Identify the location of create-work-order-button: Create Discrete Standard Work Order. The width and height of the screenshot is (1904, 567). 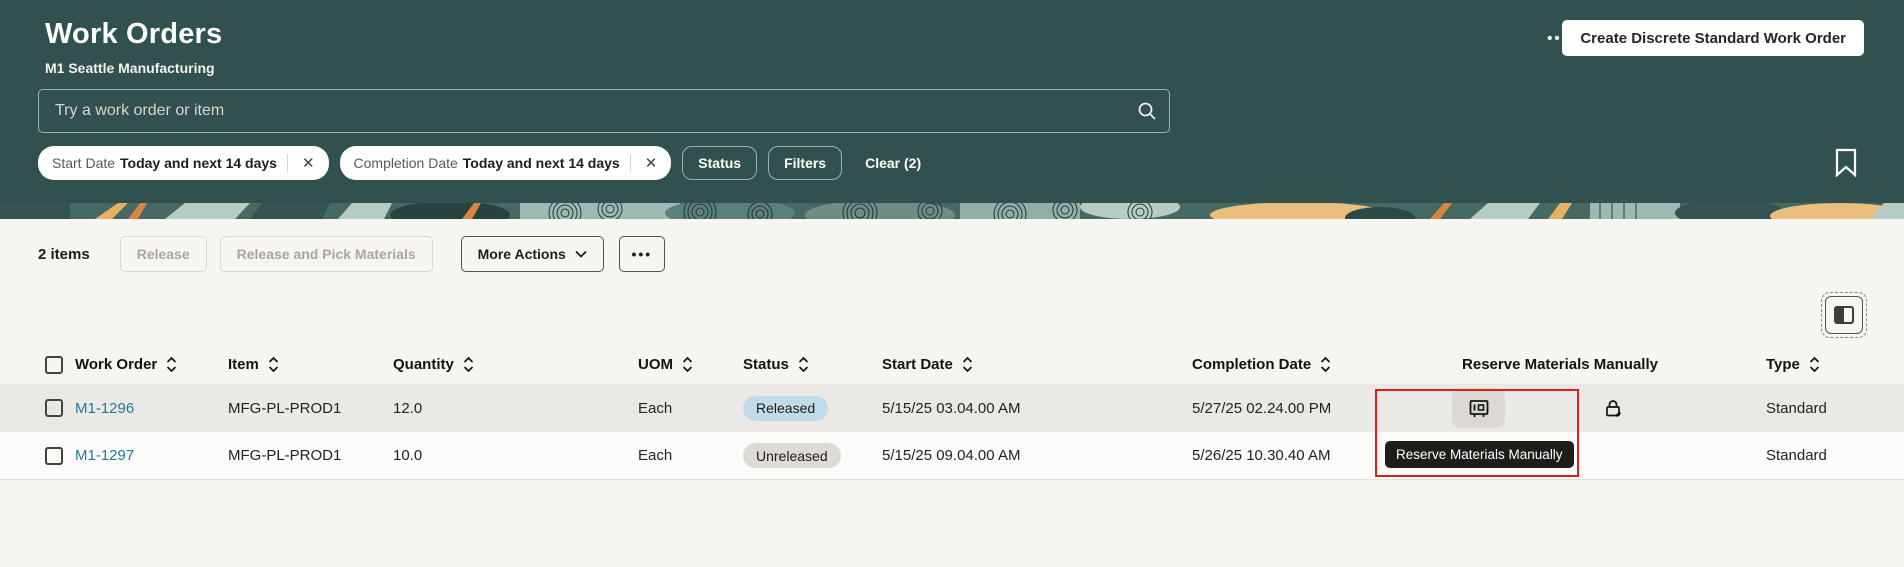
(1713, 38).